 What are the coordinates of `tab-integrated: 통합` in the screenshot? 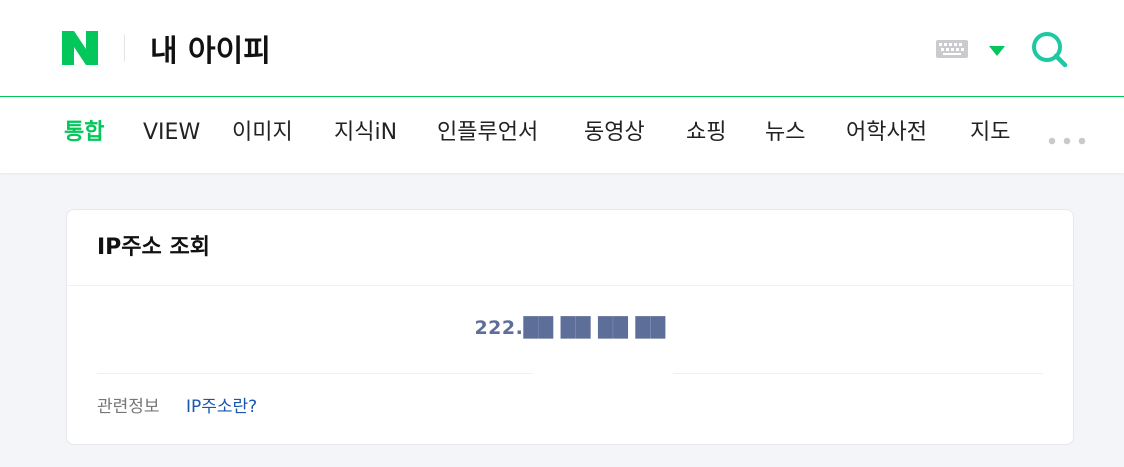 It's located at (84, 133).